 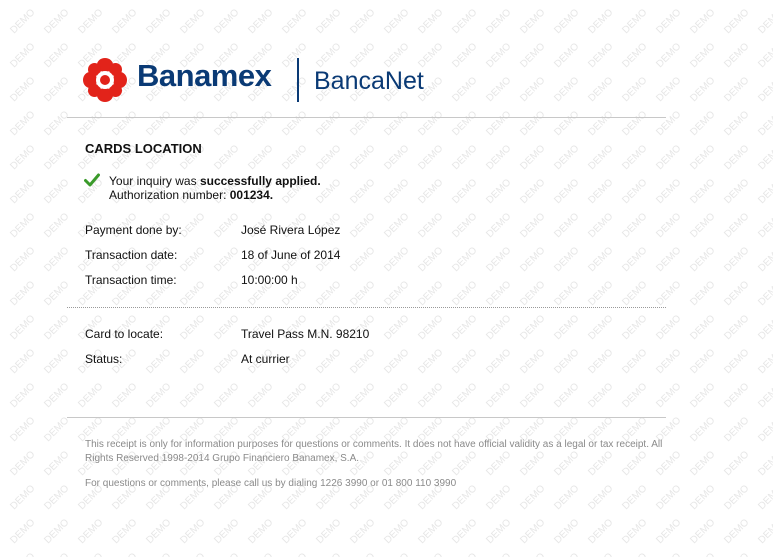 What do you see at coordinates (92, 180) in the screenshot?
I see `checkmark-icon` at bounding box center [92, 180].